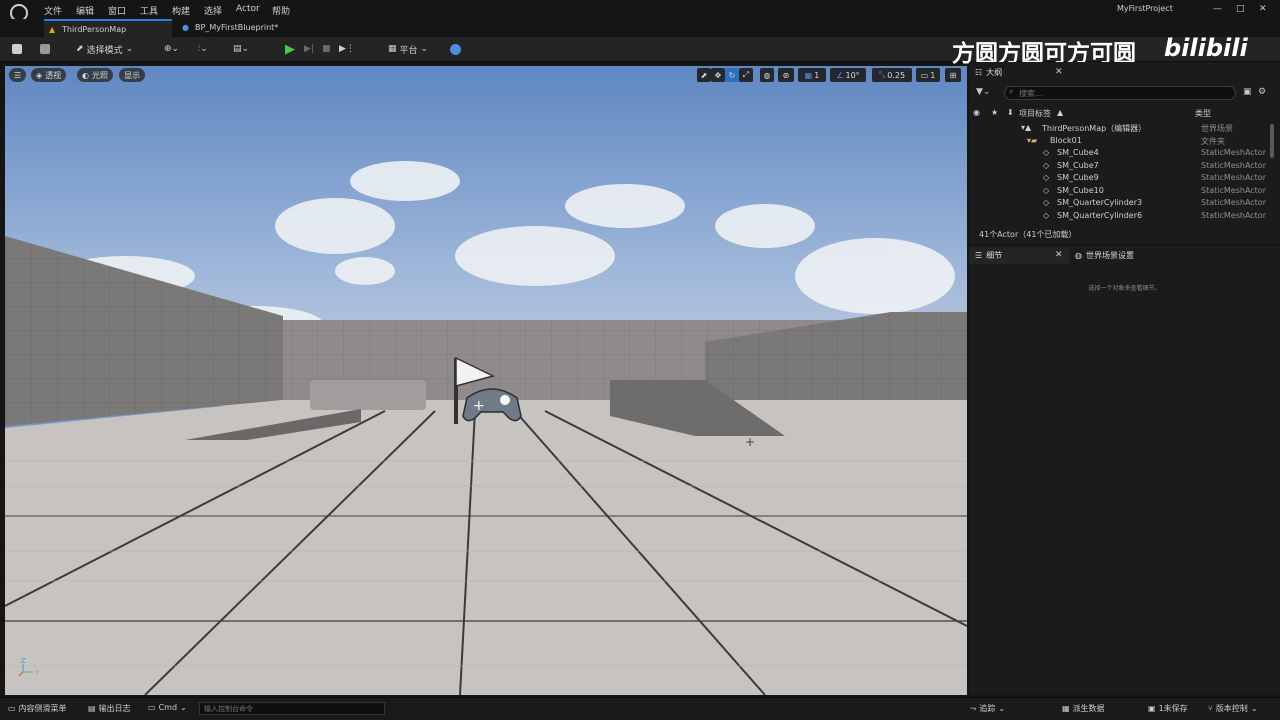 This screenshot has width=1280, height=720. What do you see at coordinates (455, 49) in the screenshot?
I see `settings-globe-button` at bounding box center [455, 49].